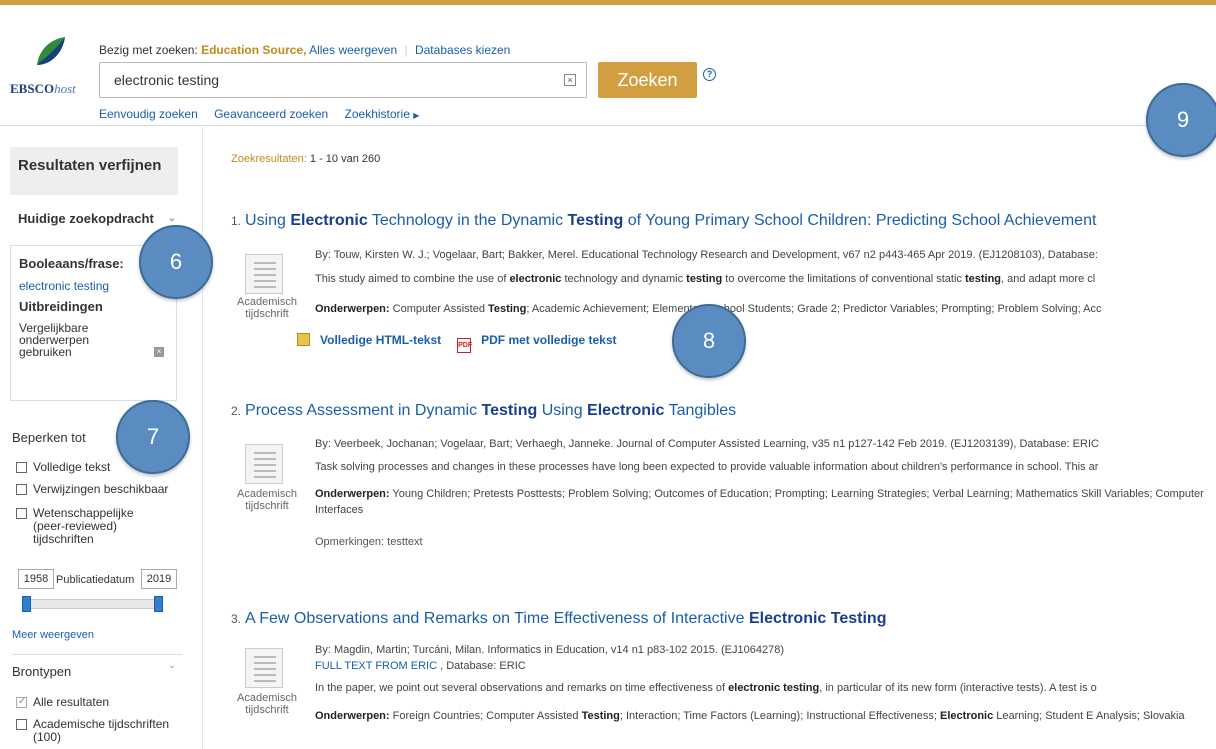 The image size is (1216, 749). I want to click on search-history-link: Zoekhistorie ▶, so click(382, 114).